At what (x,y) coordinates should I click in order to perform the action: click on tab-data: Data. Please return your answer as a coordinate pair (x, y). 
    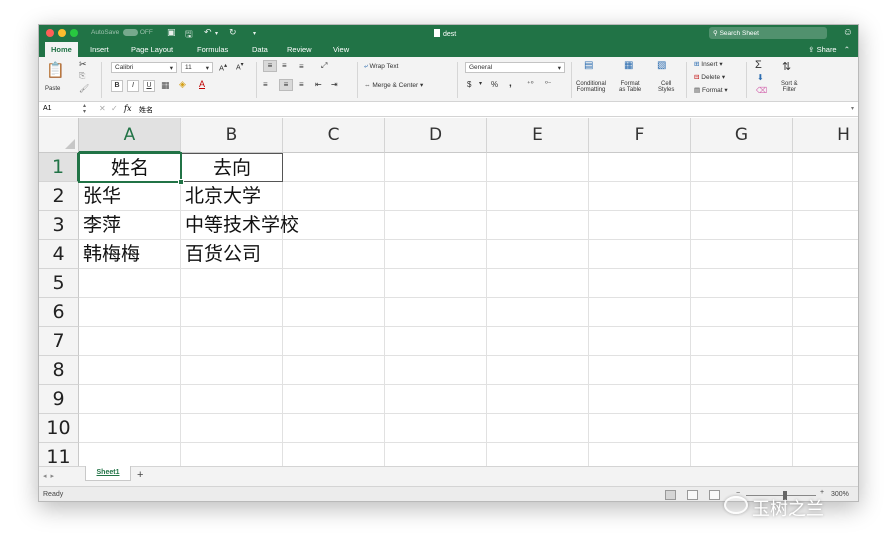
    Looking at the image, I should click on (260, 49).